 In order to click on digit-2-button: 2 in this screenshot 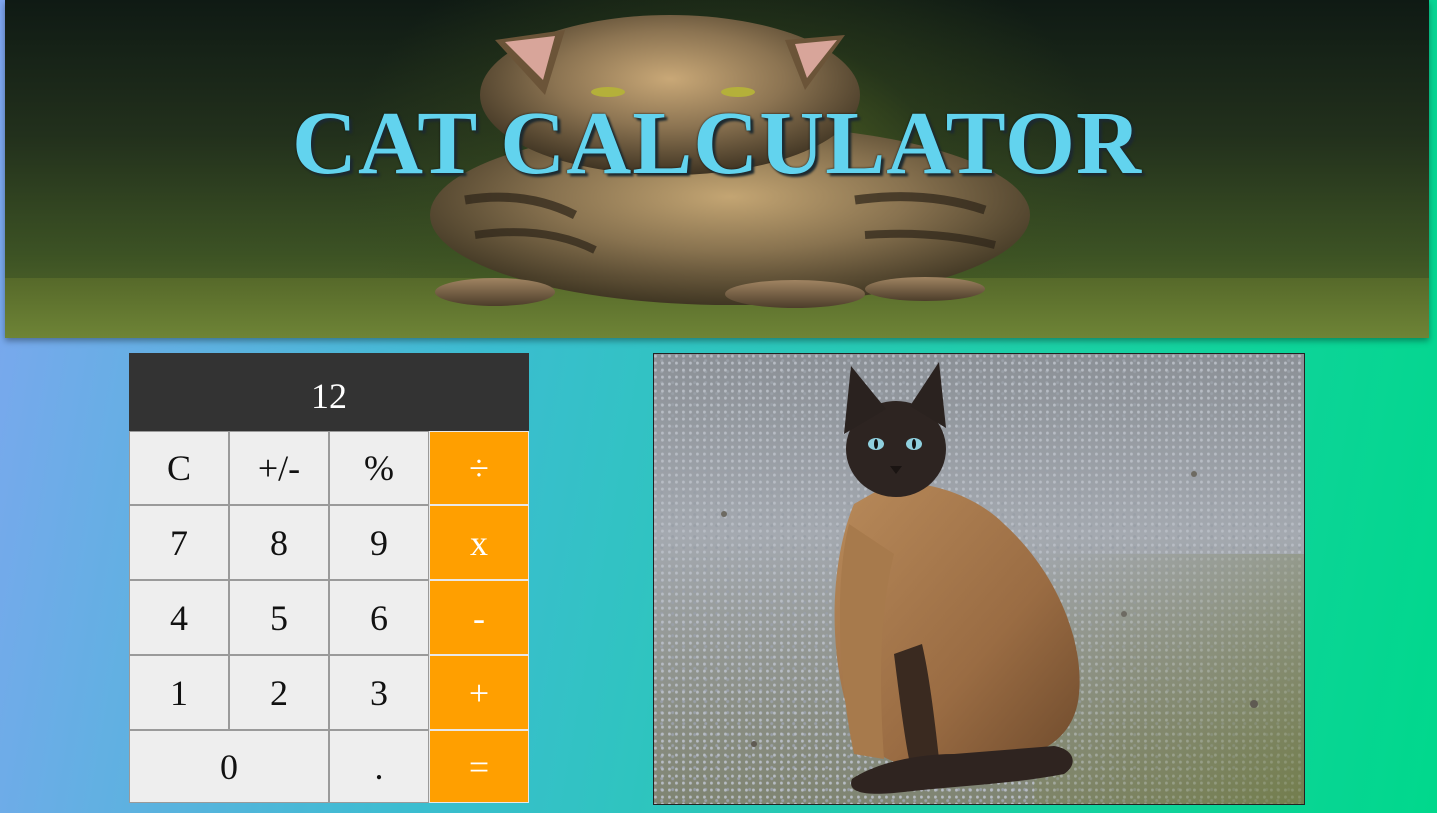, I will do `click(279, 692)`.